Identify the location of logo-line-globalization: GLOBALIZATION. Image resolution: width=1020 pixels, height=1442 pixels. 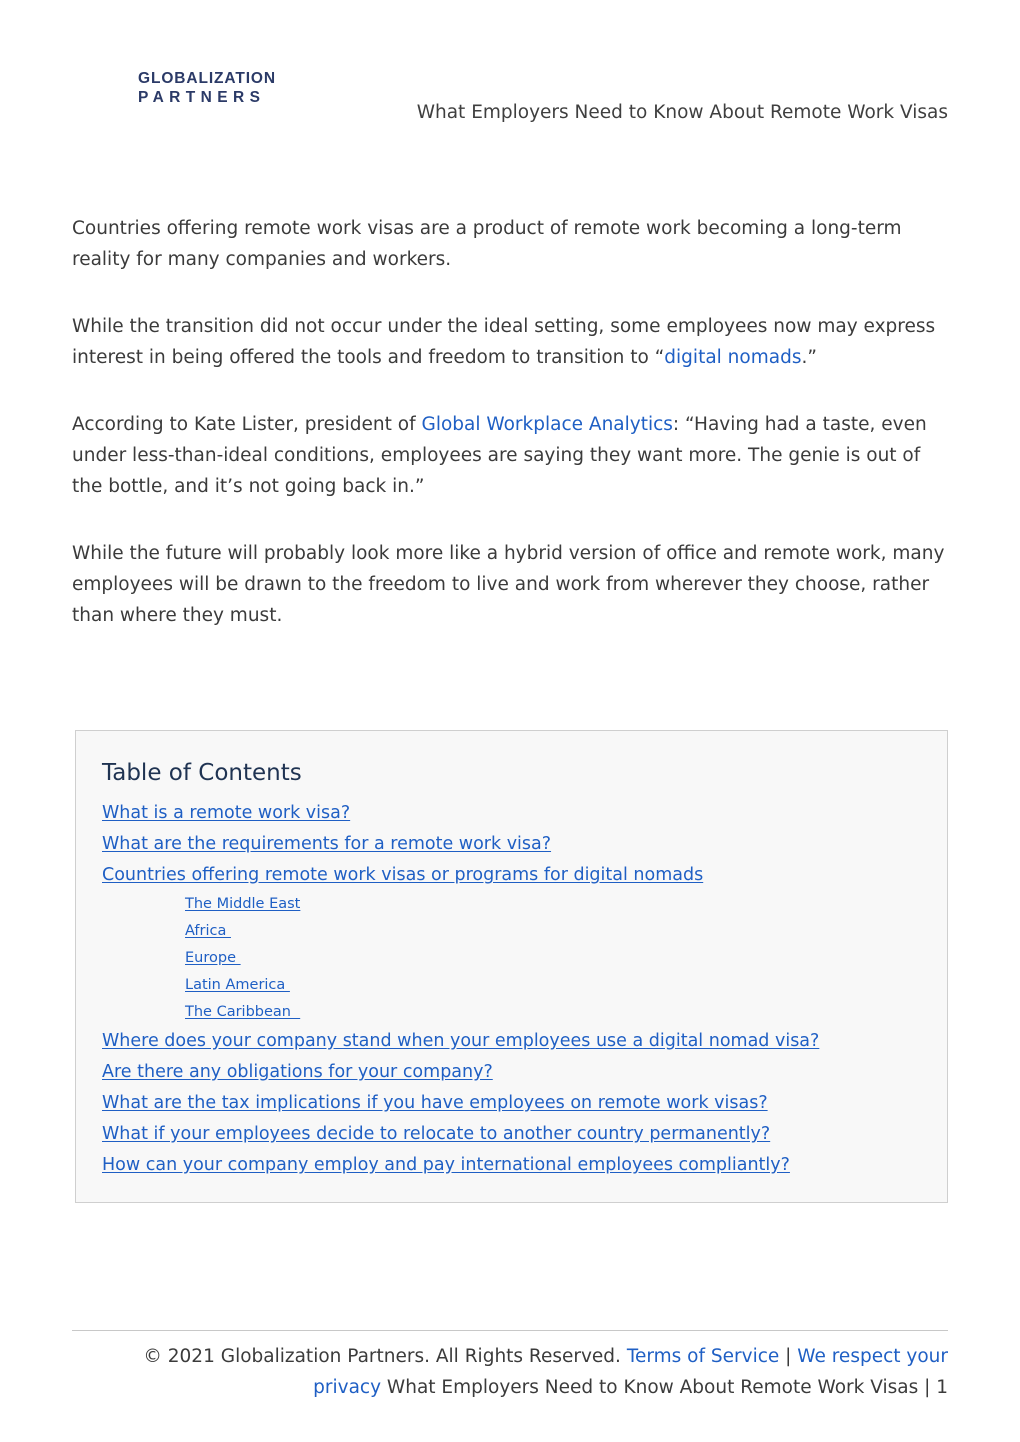
(207, 78).